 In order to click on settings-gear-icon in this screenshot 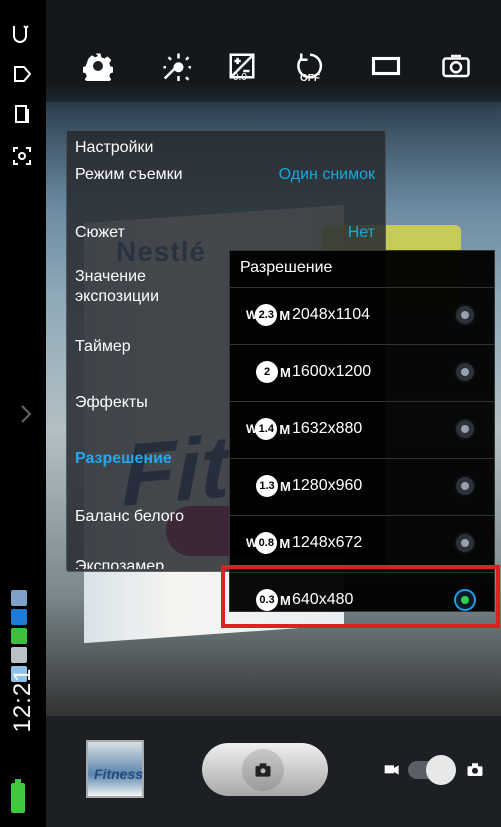, I will do `click(98, 66)`.